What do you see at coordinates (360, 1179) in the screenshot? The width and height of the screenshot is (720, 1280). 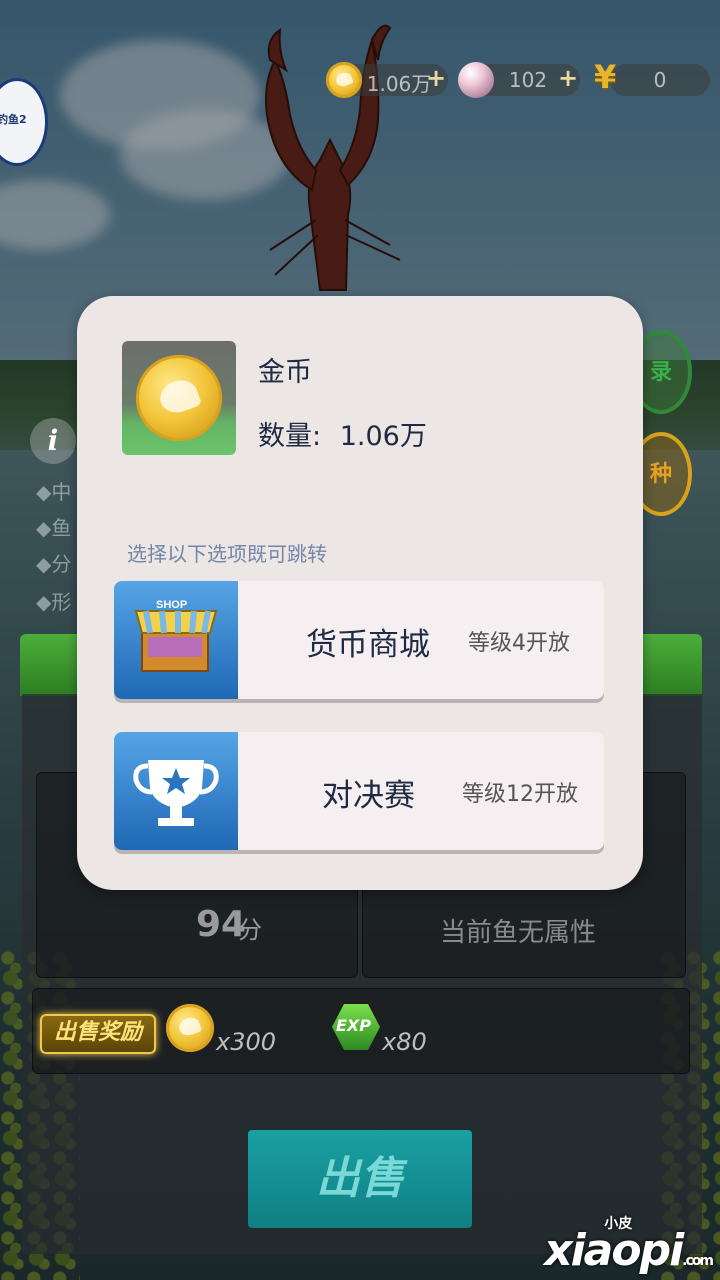 I see `sell-button: 出售` at bounding box center [360, 1179].